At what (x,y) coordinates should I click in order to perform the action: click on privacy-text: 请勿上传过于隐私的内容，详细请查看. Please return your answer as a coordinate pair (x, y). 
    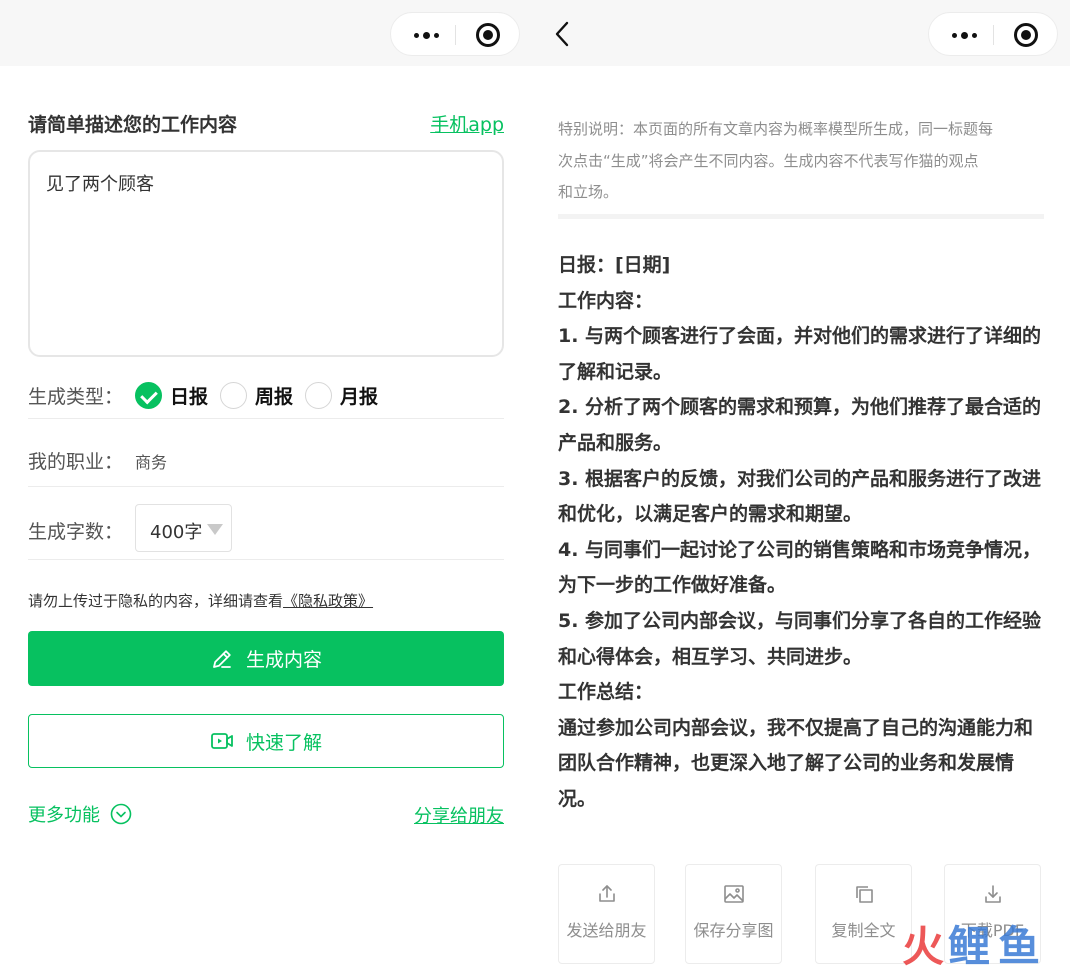
    Looking at the image, I should click on (156, 601).